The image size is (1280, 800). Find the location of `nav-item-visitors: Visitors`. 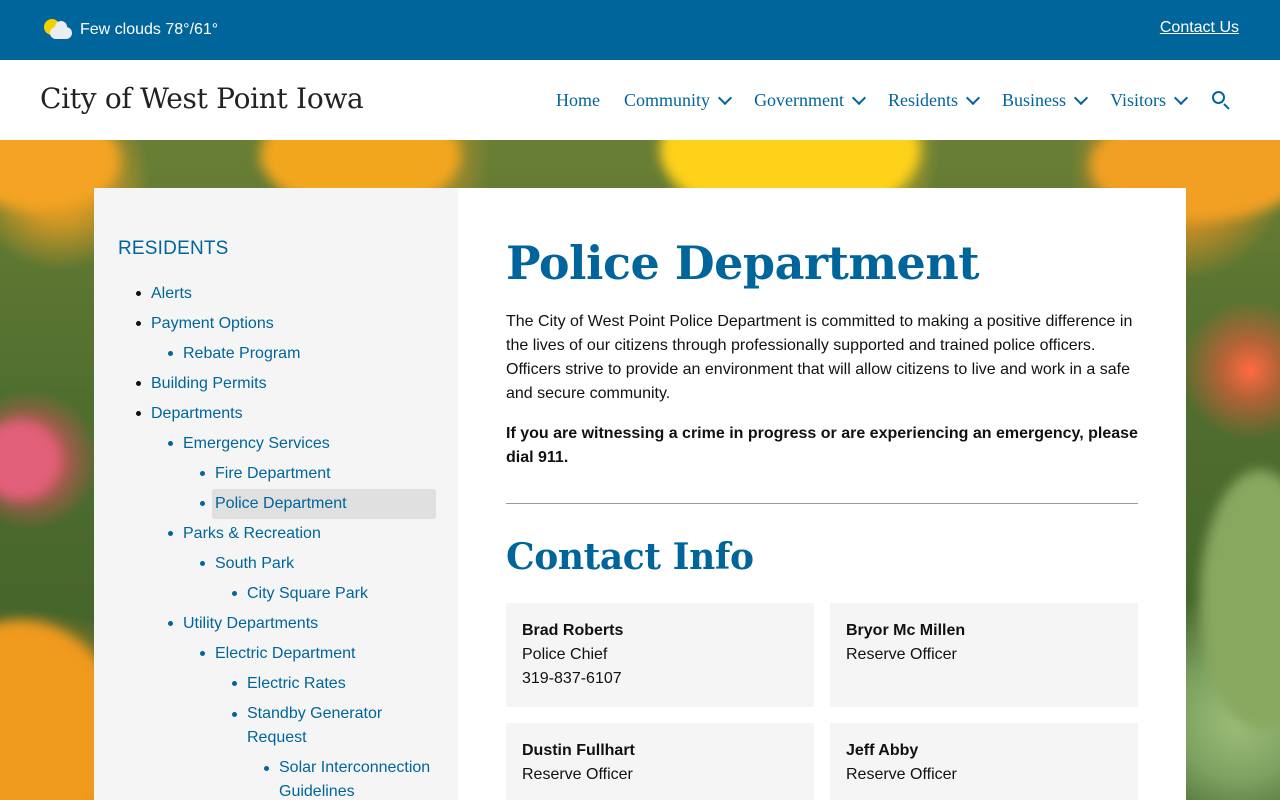

nav-item-visitors: Visitors is located at coordinates (1149, 100).